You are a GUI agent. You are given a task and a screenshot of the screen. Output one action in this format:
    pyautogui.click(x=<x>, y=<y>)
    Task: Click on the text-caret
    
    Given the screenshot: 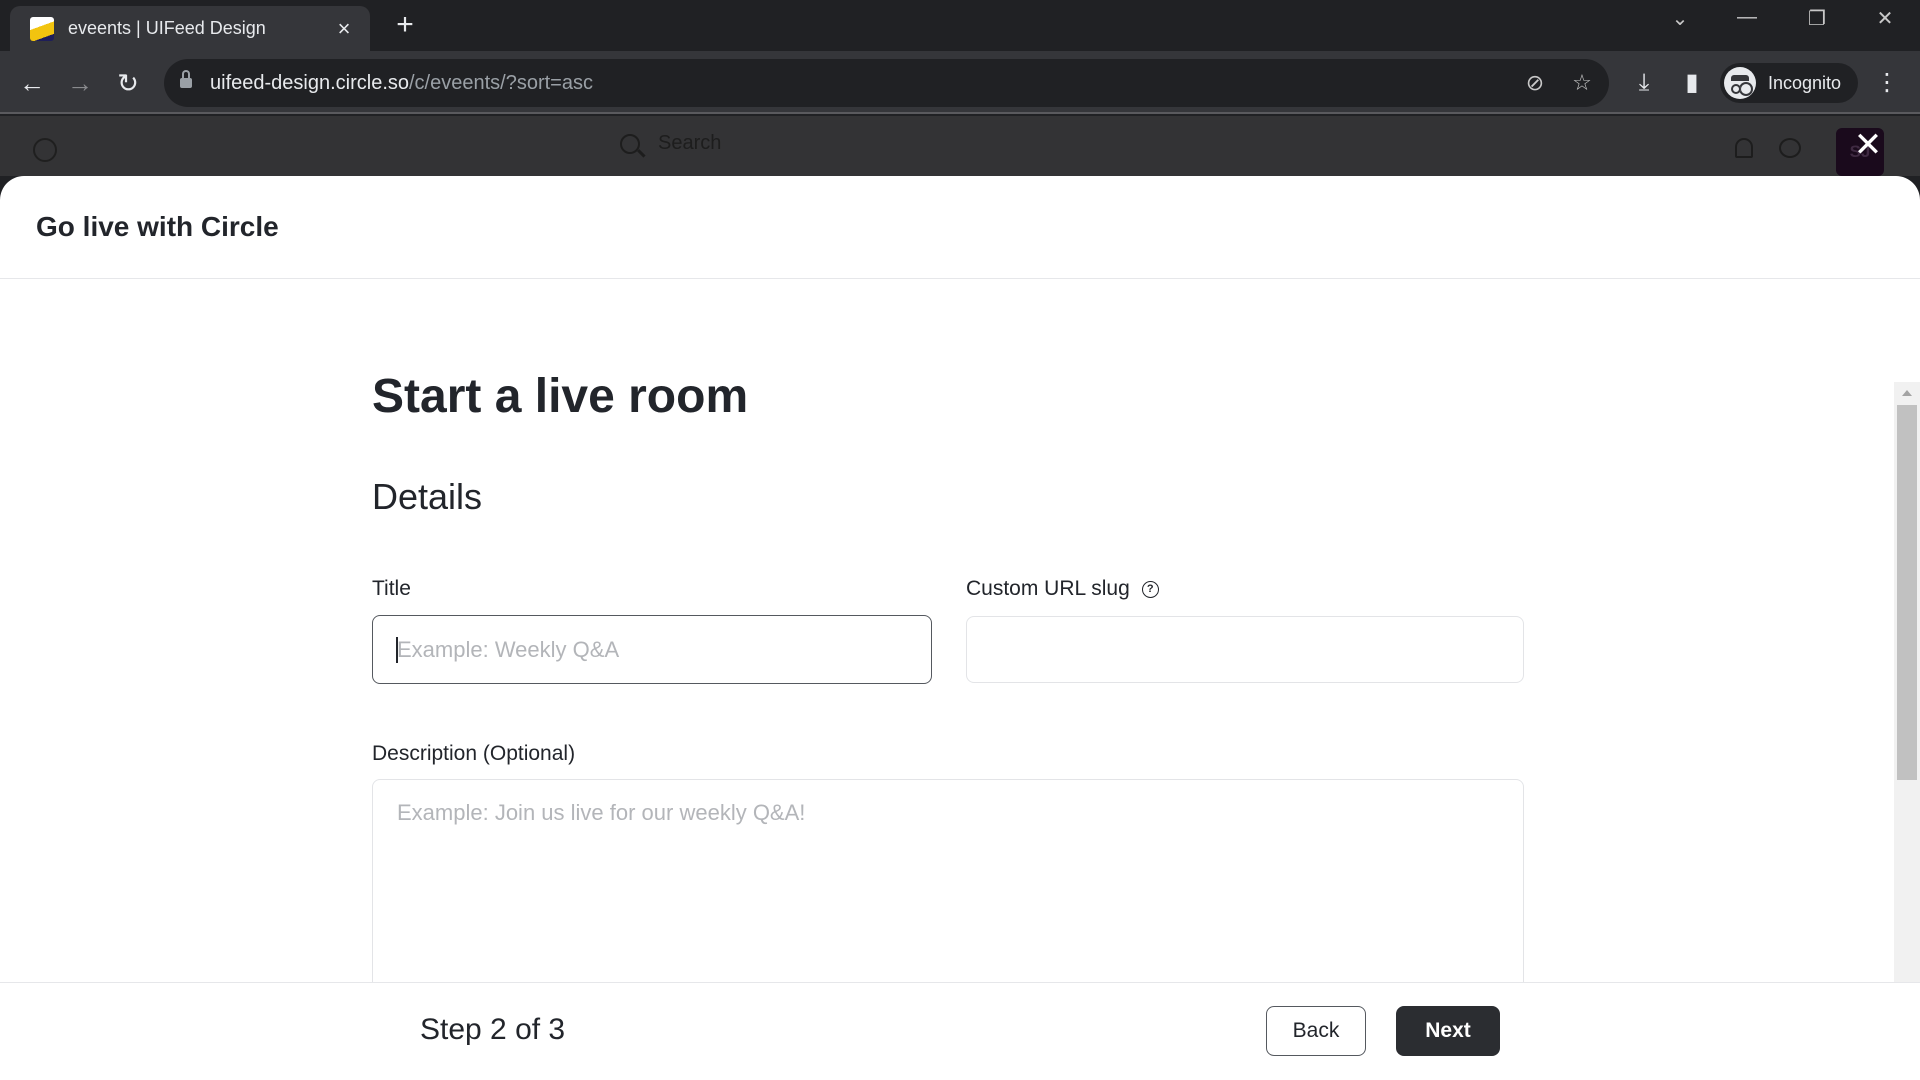 What is the action you would take?
    pyautogui.click(x=397, y=650)
    